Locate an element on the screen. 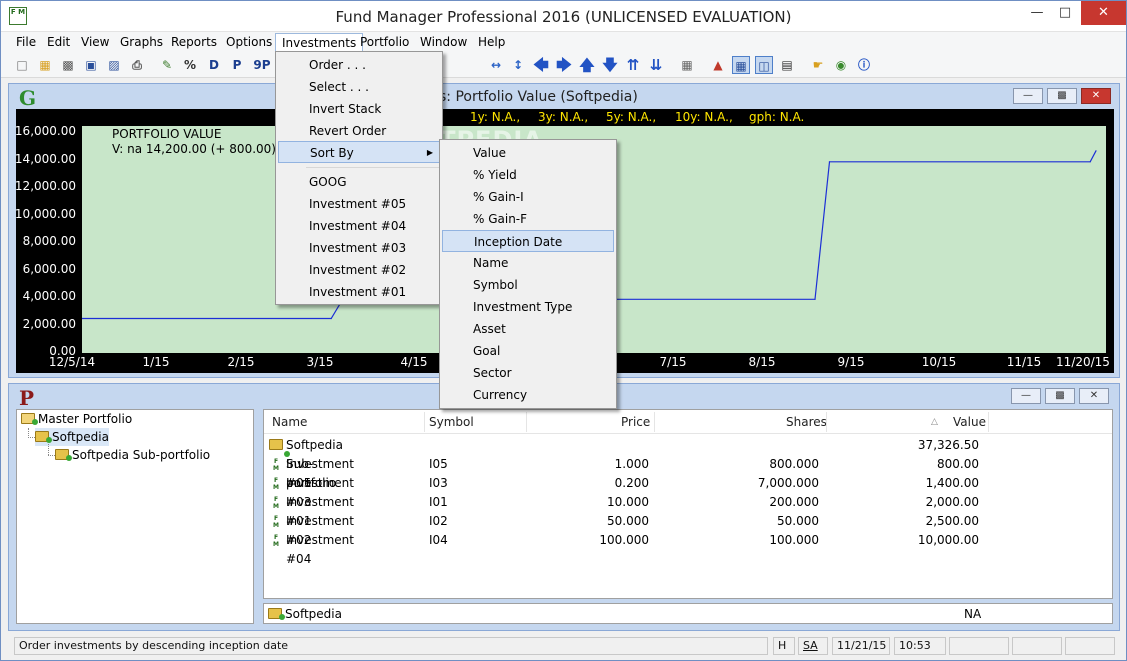  table-row: F M Investment #02 I02 50.000 50.000 2,500.00 is located at coordinates (688, 529).